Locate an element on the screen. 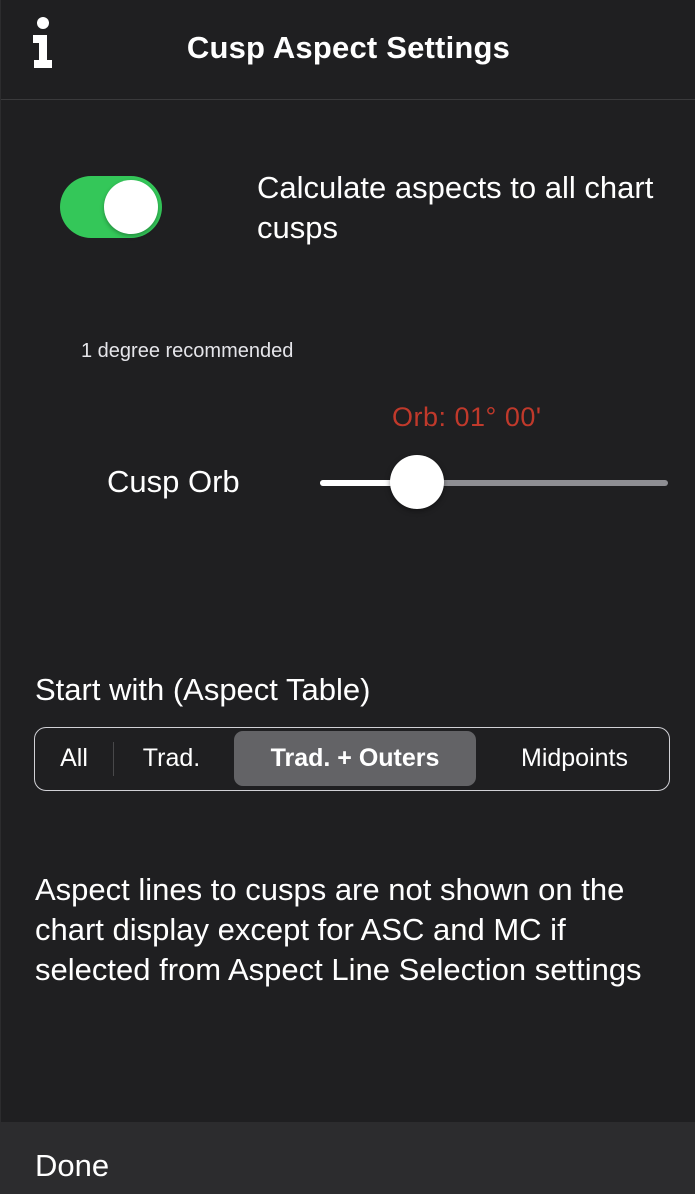  segment-trad-outers: Trad. + Outers is located at coordinates (355, 758).